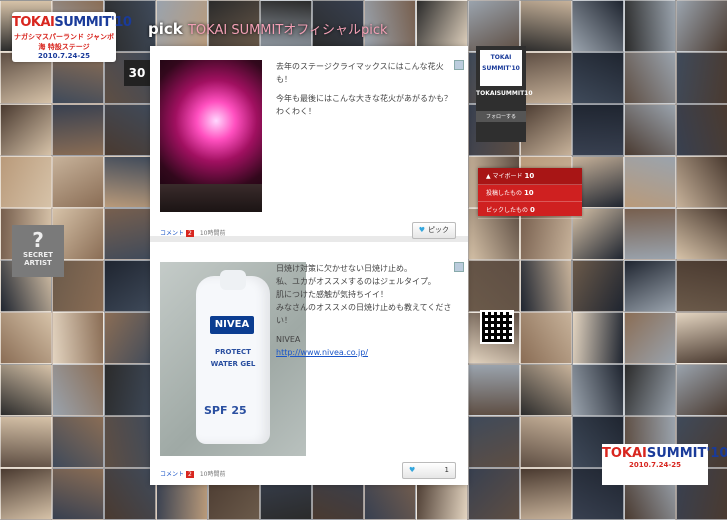 This screenshot has width=727, height=520. I want to click on post-meta: コメント 2 10時間前, so click(192, 473).